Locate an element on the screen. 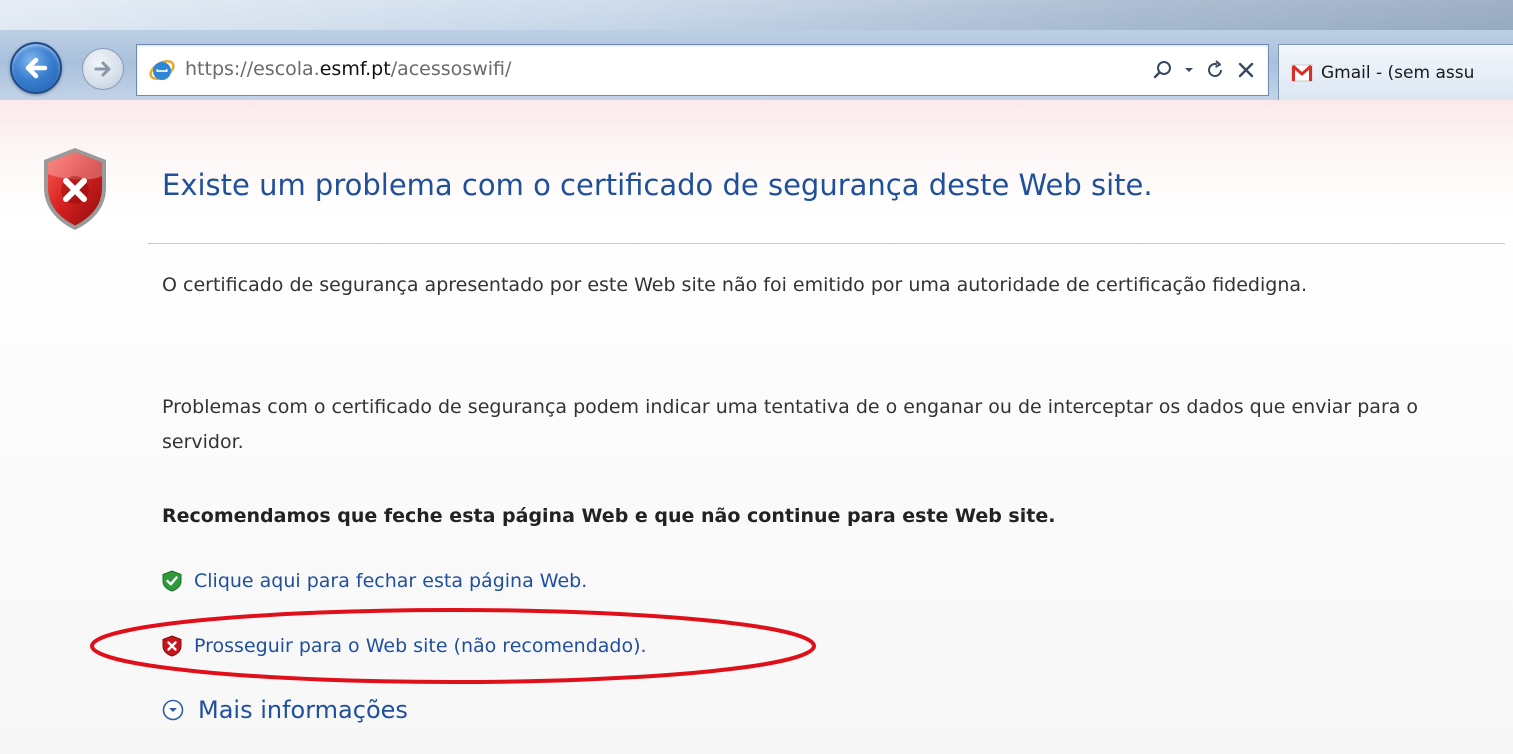 The image size is (1513, 754). divider is located at coordinates (826, 243).